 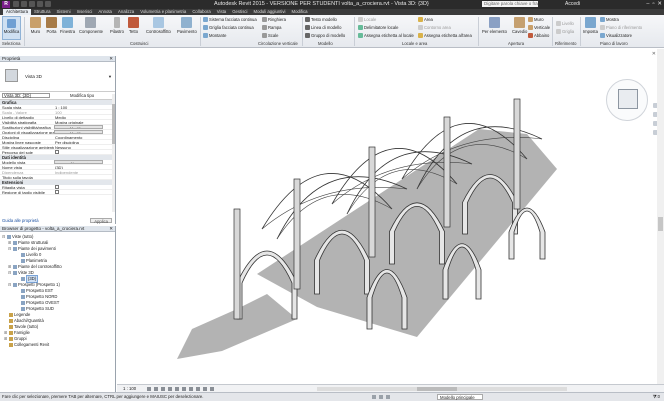 I want to click on edit-type-button: Modifica tipo, so click(x=82, y=96).